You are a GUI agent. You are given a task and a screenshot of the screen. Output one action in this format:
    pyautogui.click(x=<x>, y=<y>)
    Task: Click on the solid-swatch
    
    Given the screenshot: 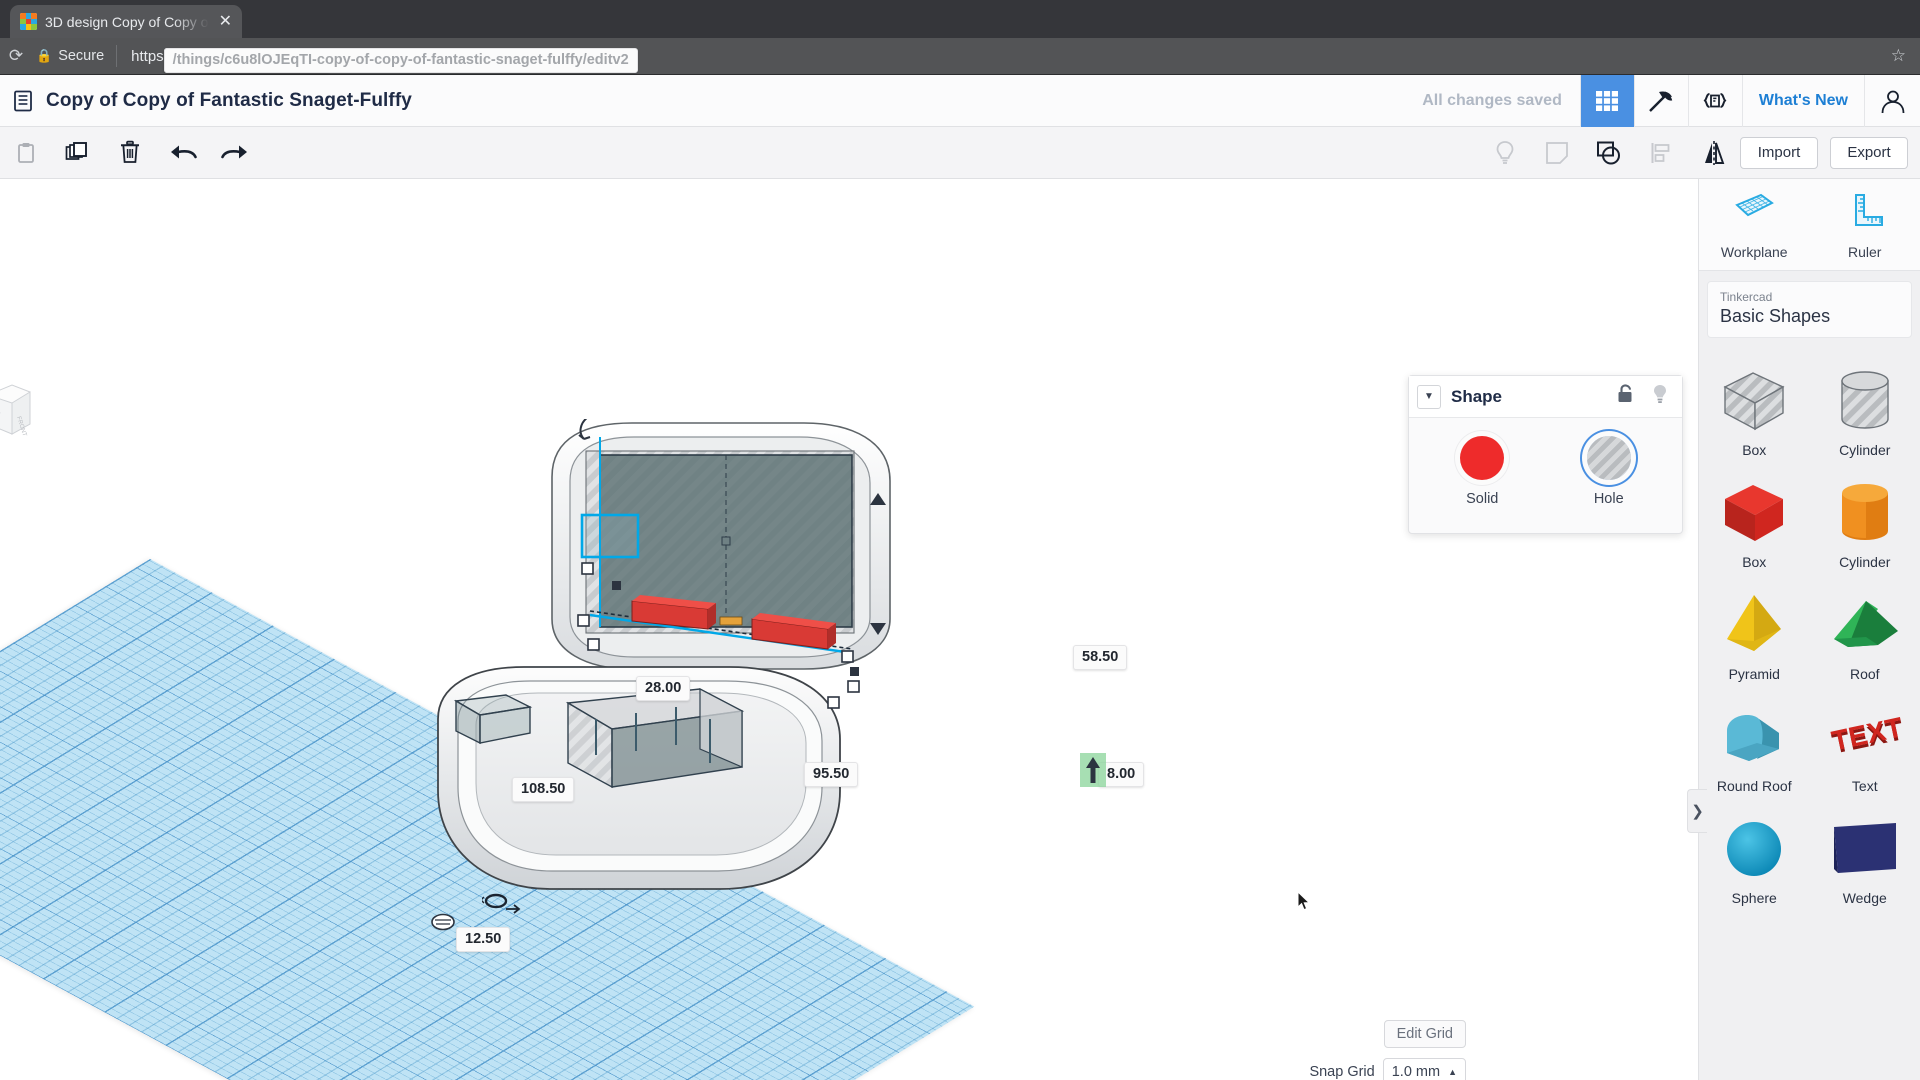 What is the action you would take?
    pyautogui.click(x=1482, y=458)
    